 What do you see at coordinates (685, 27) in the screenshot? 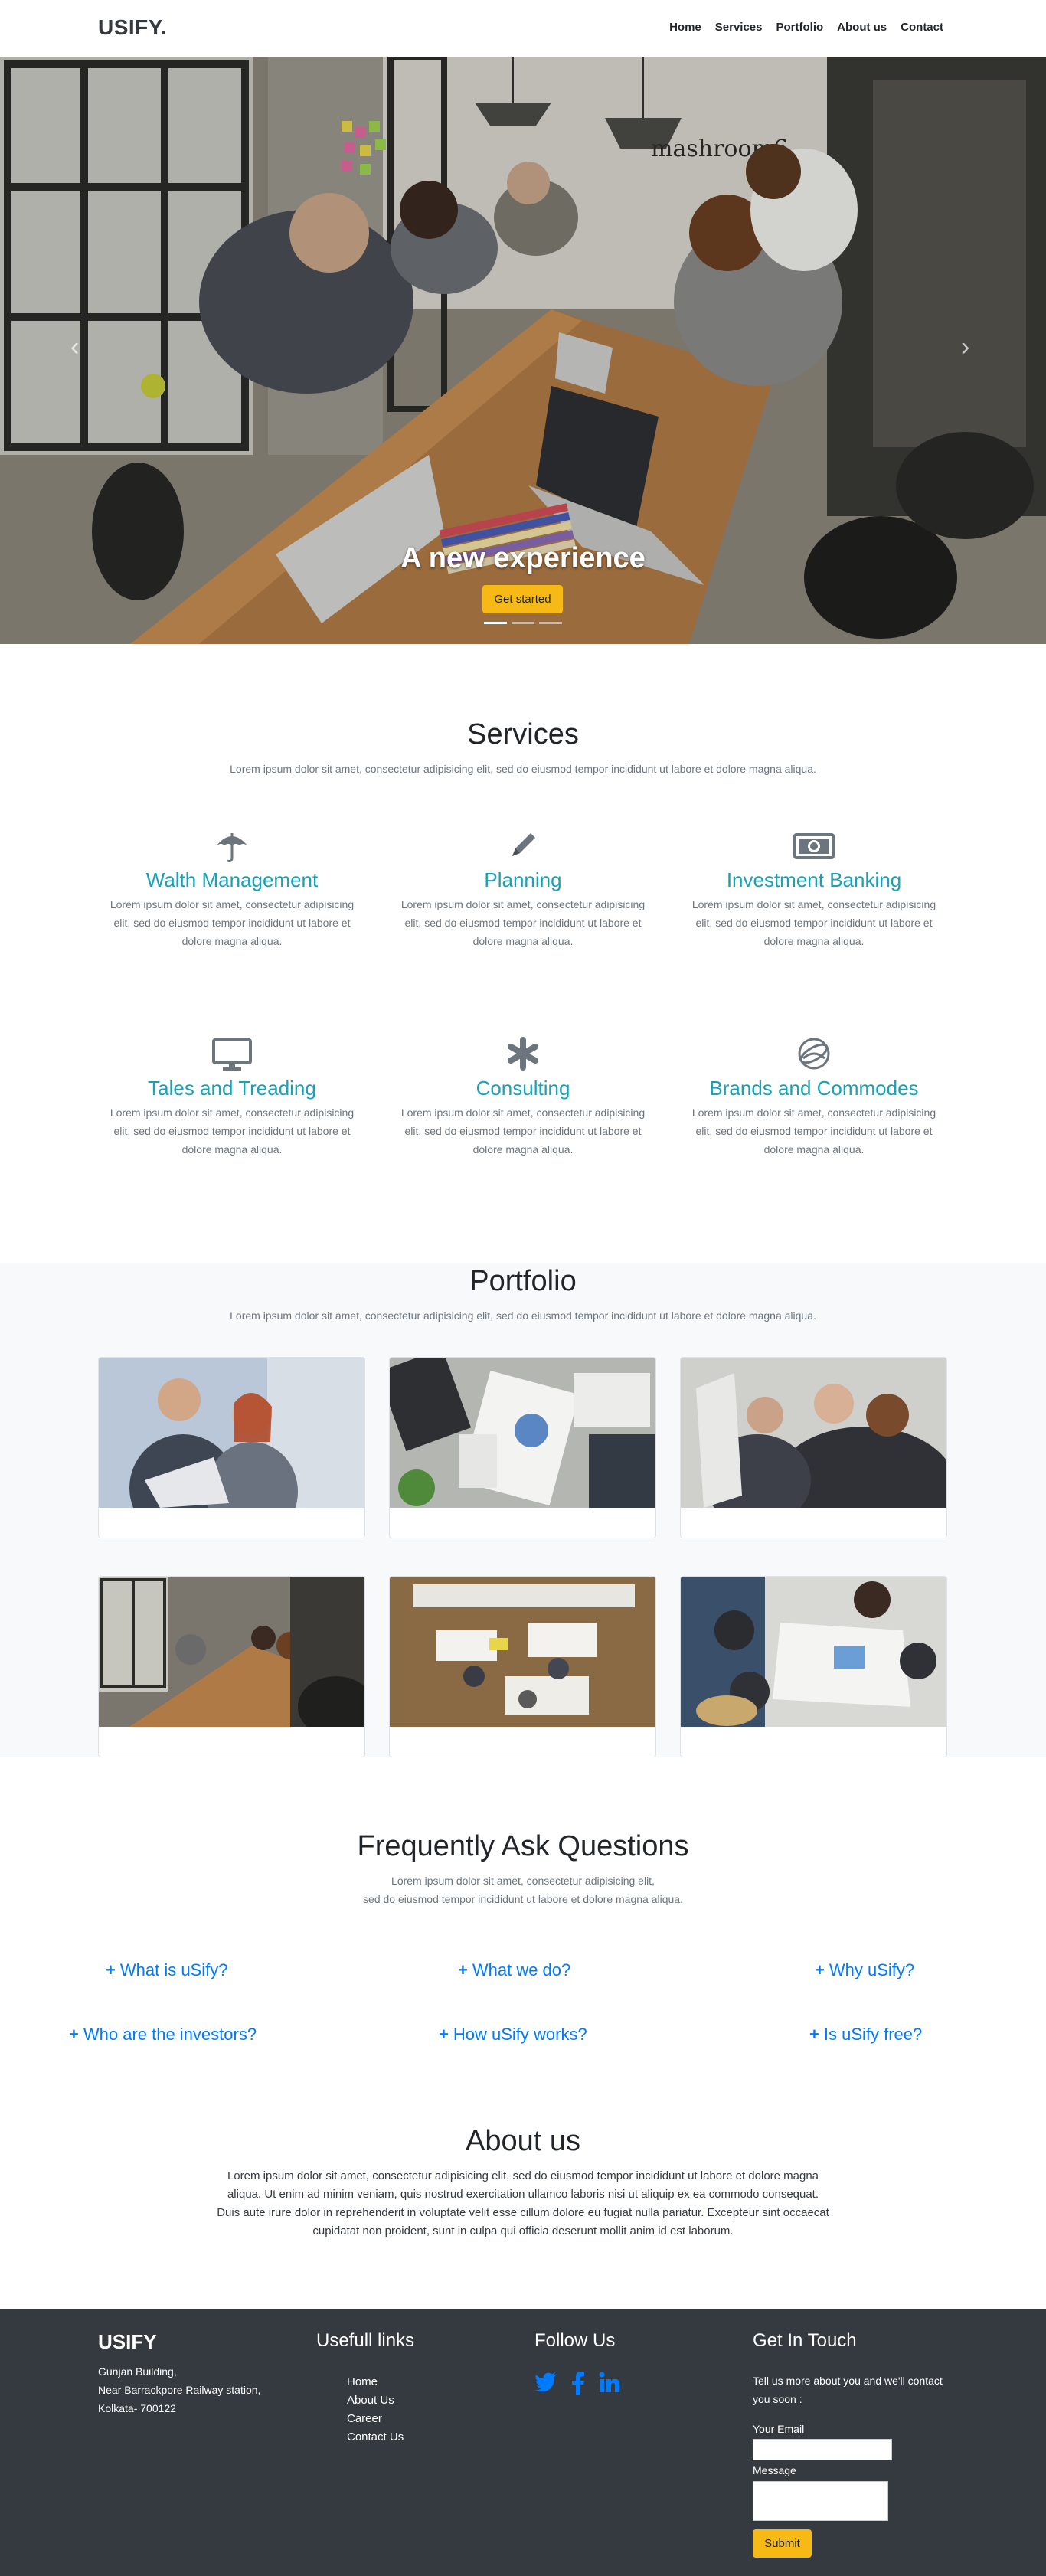
I see `nav-link-home: Home` at bounding box center [685, 27].